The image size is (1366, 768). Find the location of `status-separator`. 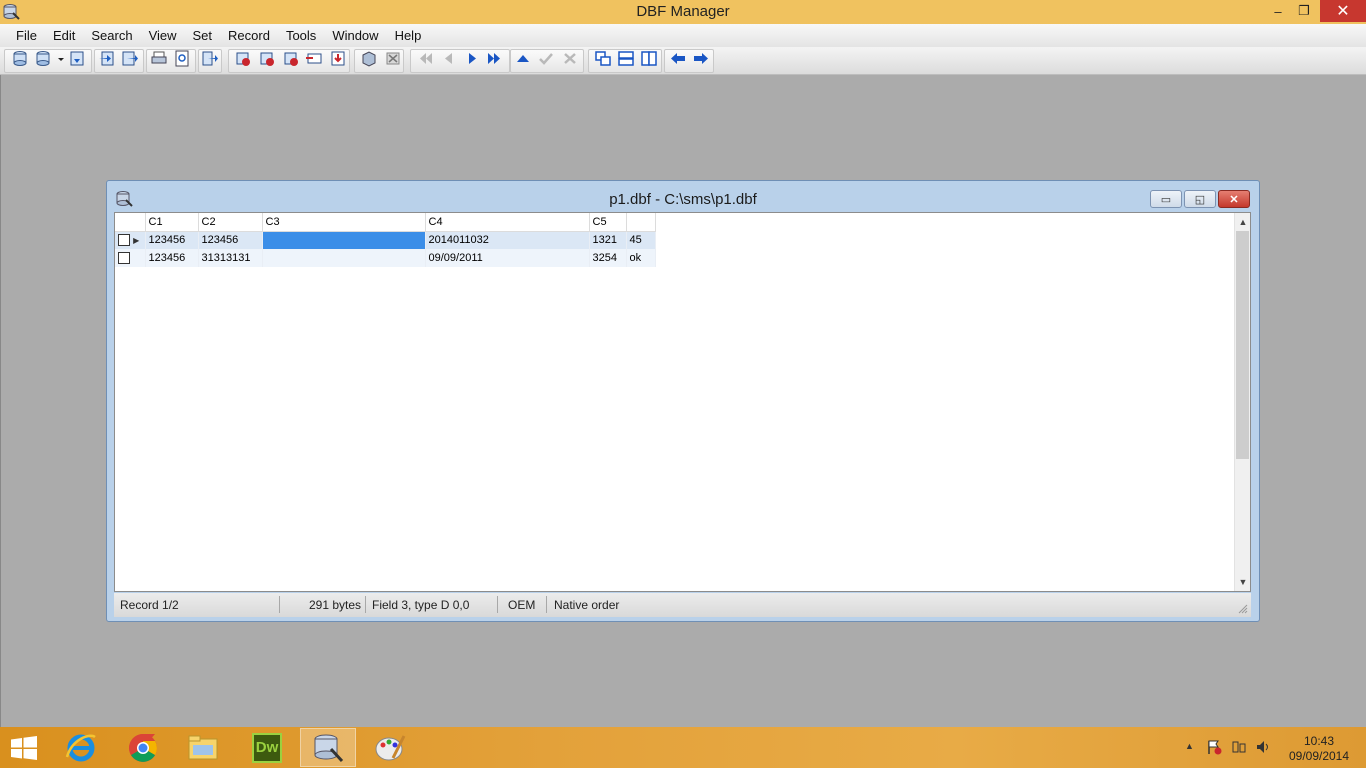

status-separator is located at coordinates (365, 604).